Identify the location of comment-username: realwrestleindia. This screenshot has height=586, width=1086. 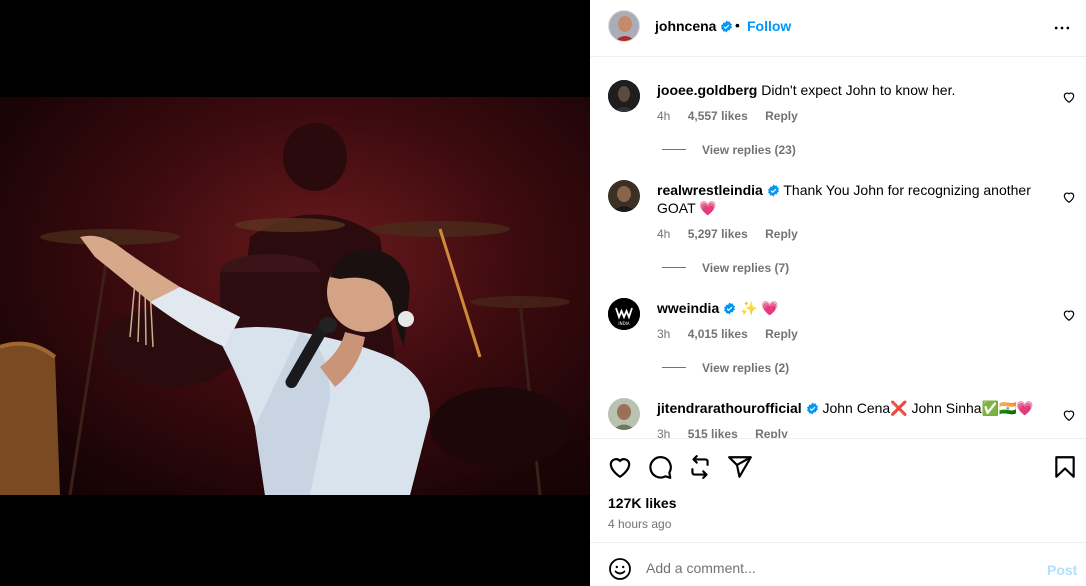
(710, 190).